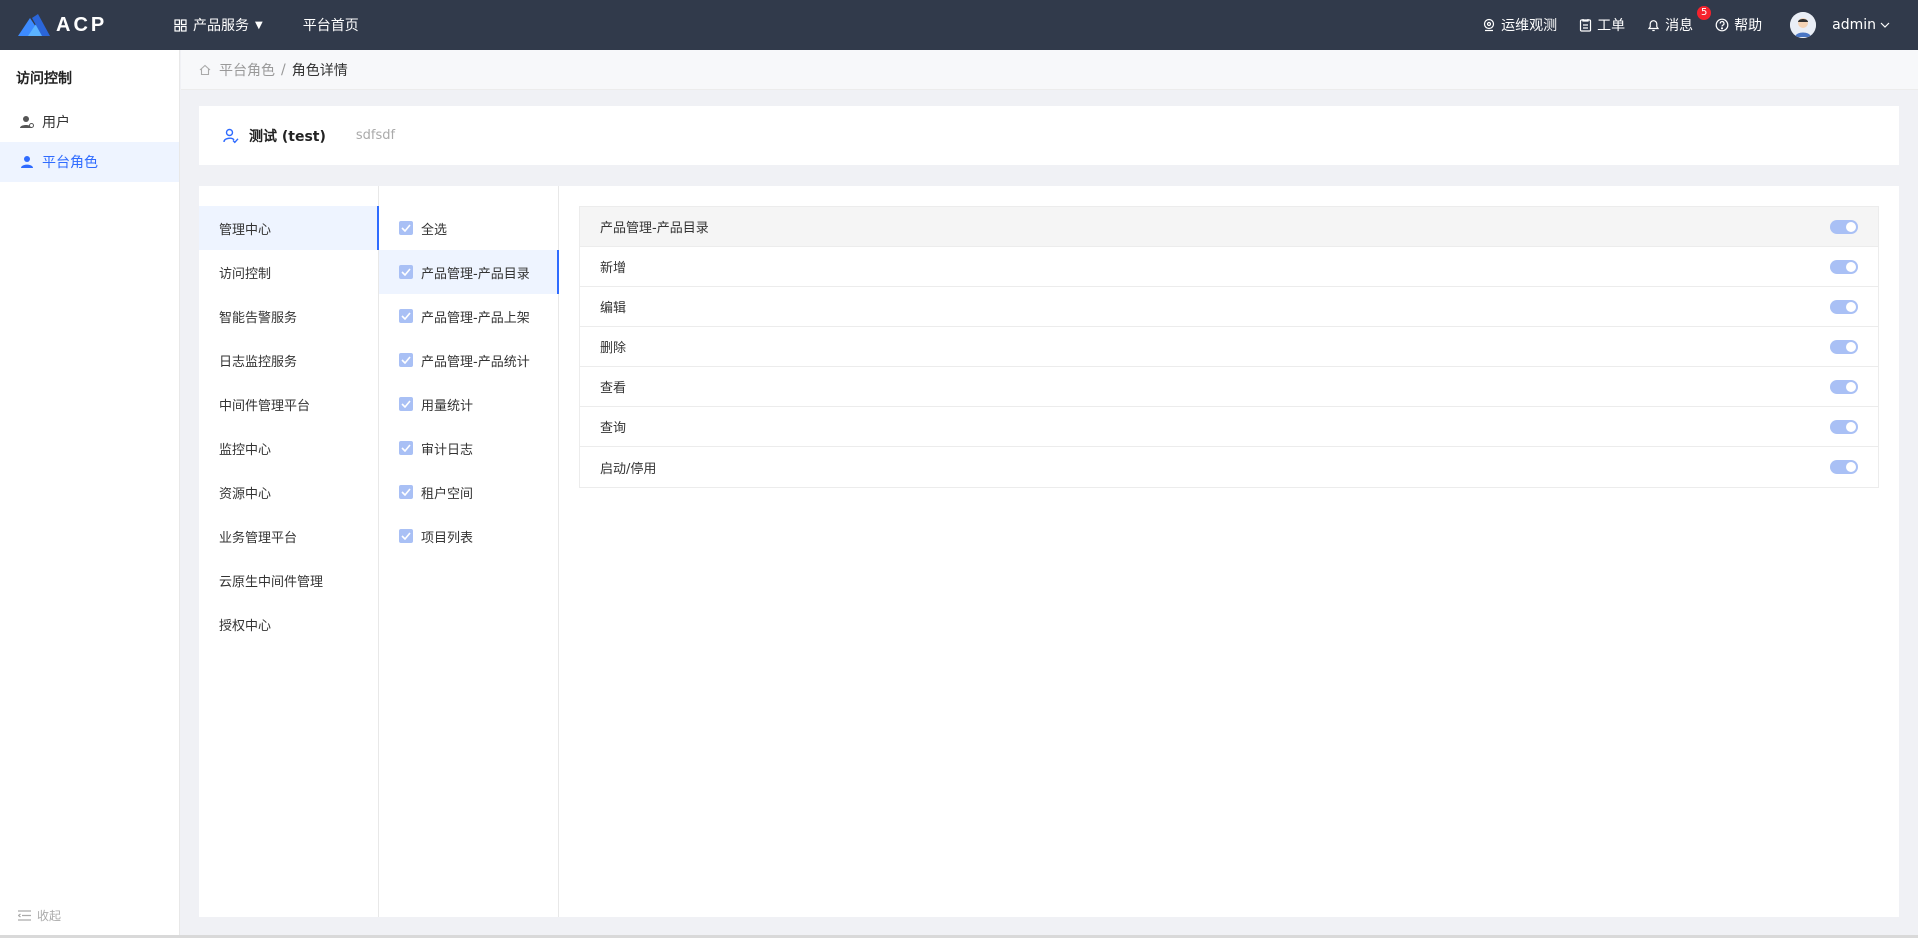 This screenshot has width=1918, height=938. What do you see at coordinates (44, 79) in the screenshot?
I see `sidebar-title: 访问控制` at bounding box center [44, 79].